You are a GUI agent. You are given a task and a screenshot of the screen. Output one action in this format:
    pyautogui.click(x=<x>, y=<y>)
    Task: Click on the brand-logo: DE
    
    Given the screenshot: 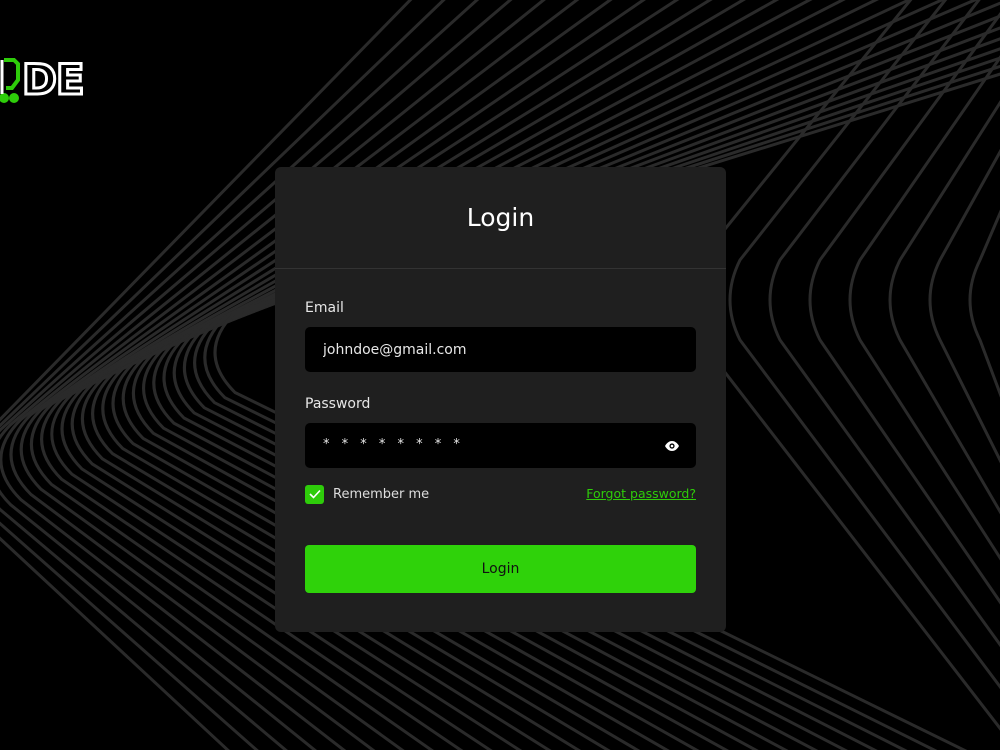 What is the action you would take?
    pyautogui.click(x=45, y=80)
    